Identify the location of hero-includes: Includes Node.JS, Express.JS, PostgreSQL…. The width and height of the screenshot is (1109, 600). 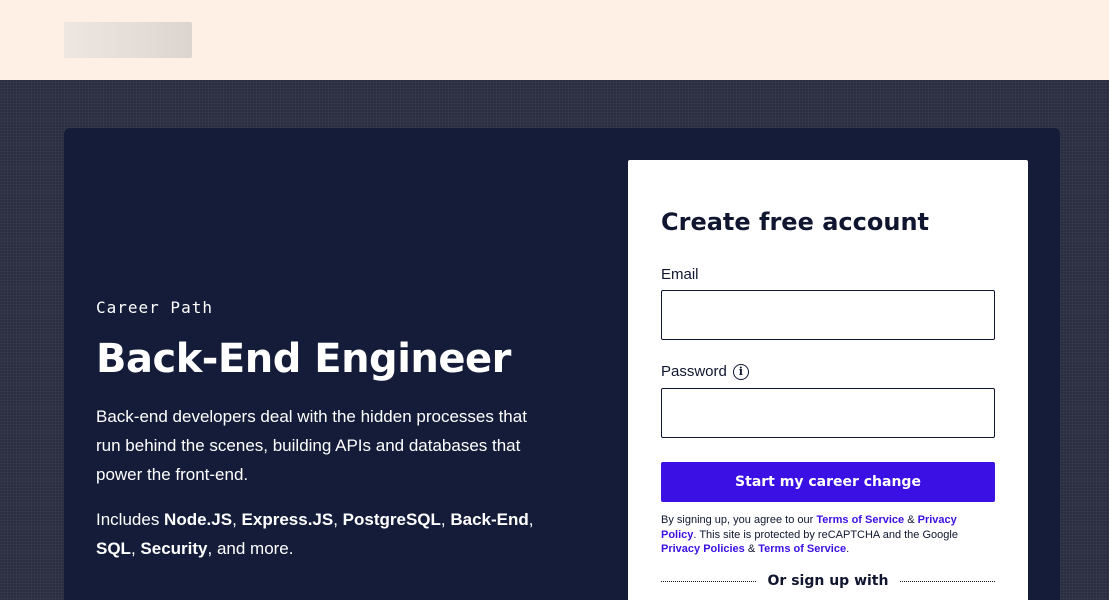
(315, 534).